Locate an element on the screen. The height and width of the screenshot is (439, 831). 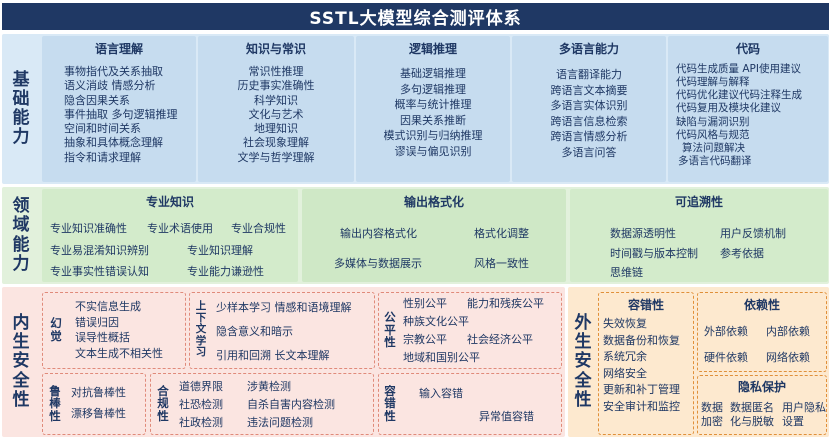
list-item: 多语言代码翻译 is located at coordinates (715, 160).